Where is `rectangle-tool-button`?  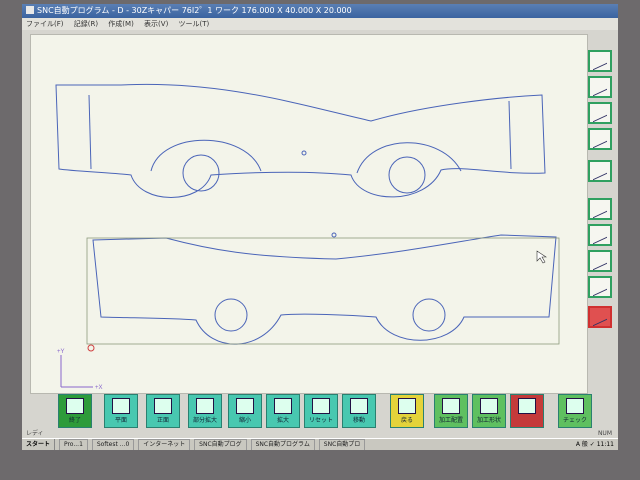
rectangle-tool-button is located at coordinates (600, 317).